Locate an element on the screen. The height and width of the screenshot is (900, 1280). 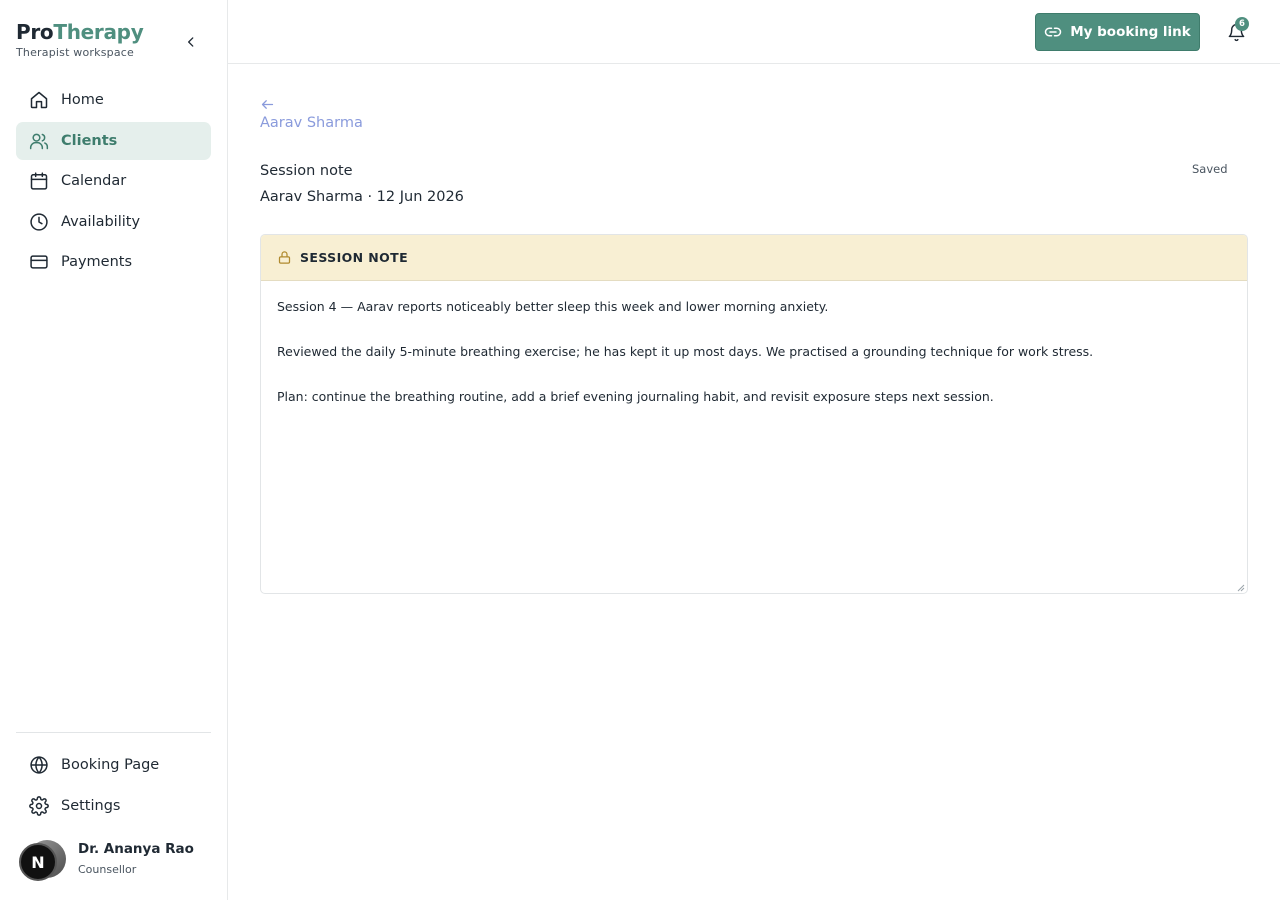
users-icon is located at coordinates (39, 141).